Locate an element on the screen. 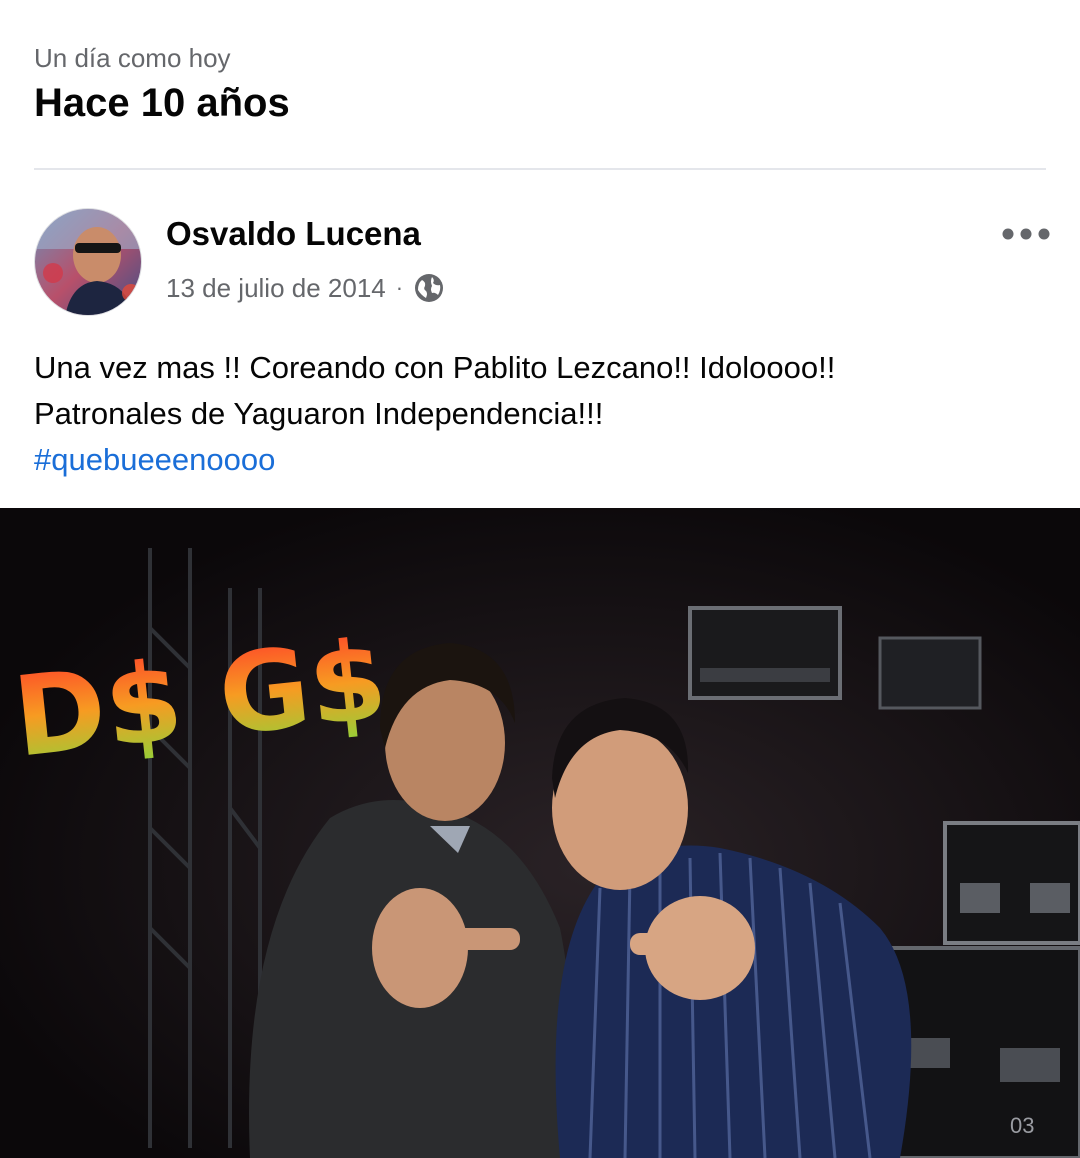 The width and height of the screenshot is (1080, 1158). case-label: 03 is located at coordinates (1022, 1125).